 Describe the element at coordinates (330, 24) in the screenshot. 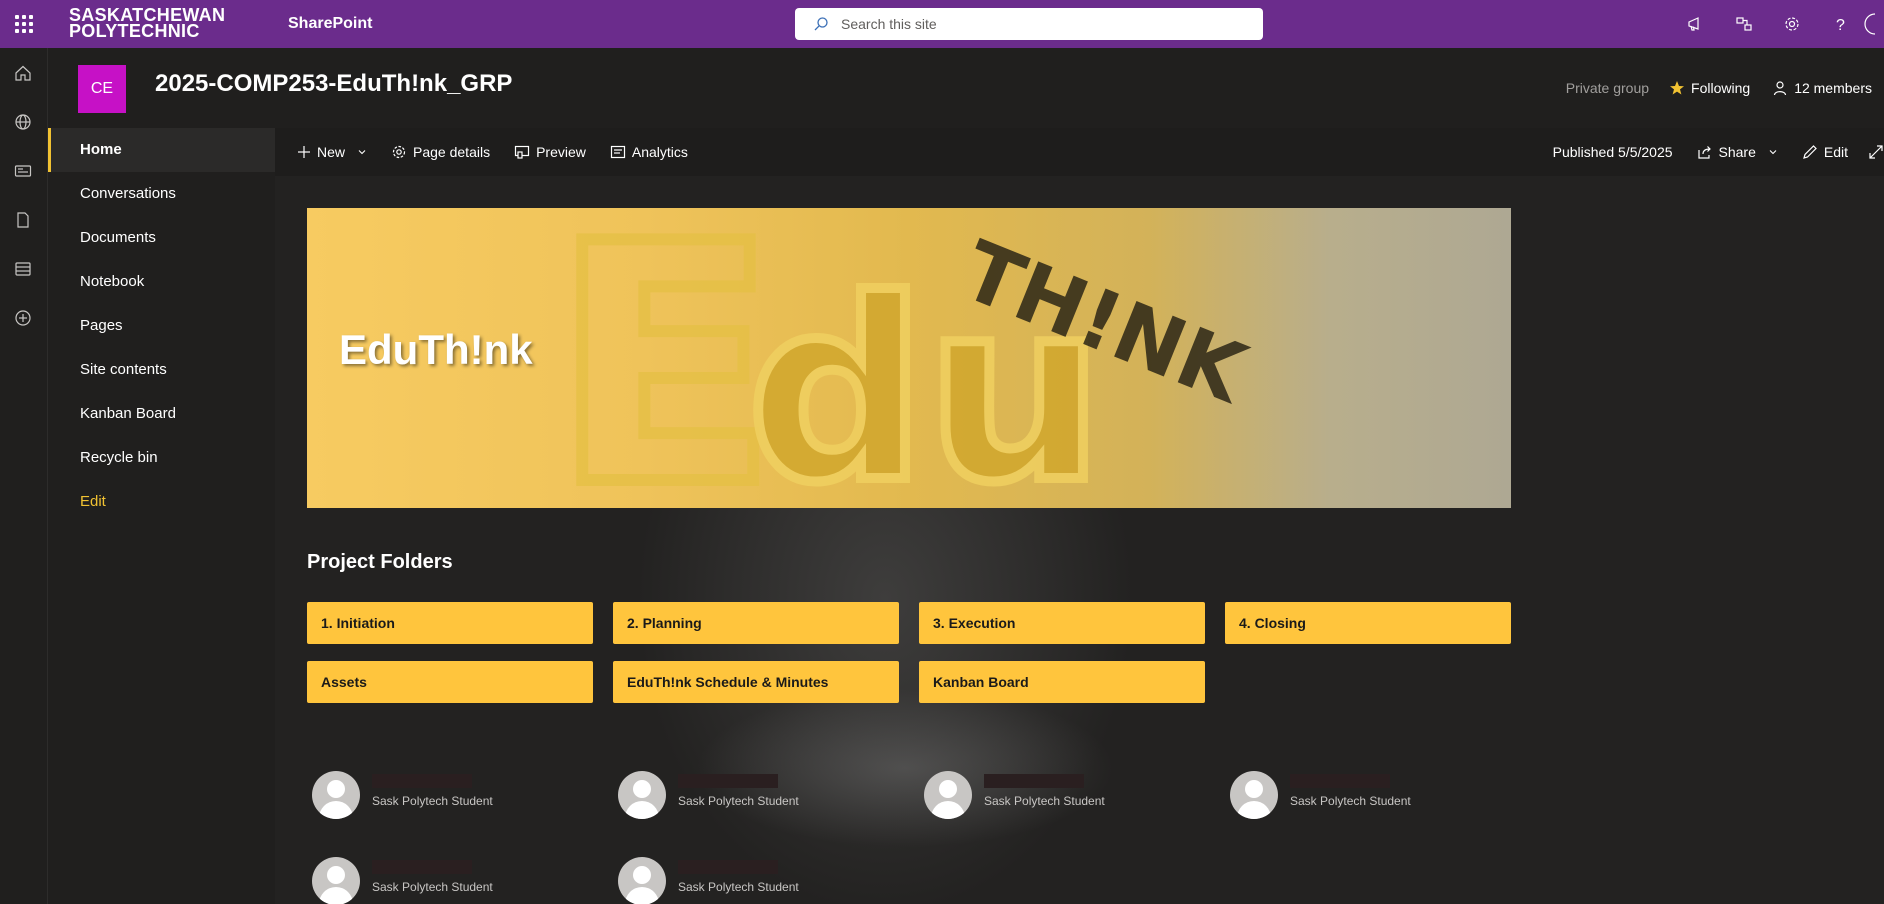

I see `app-name: SharePoint` at that location.